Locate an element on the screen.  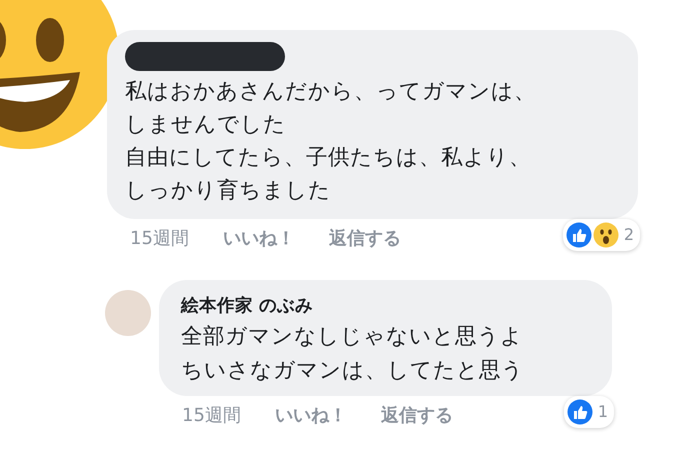
surprised-face-icon is located at coordinates (605, 235).